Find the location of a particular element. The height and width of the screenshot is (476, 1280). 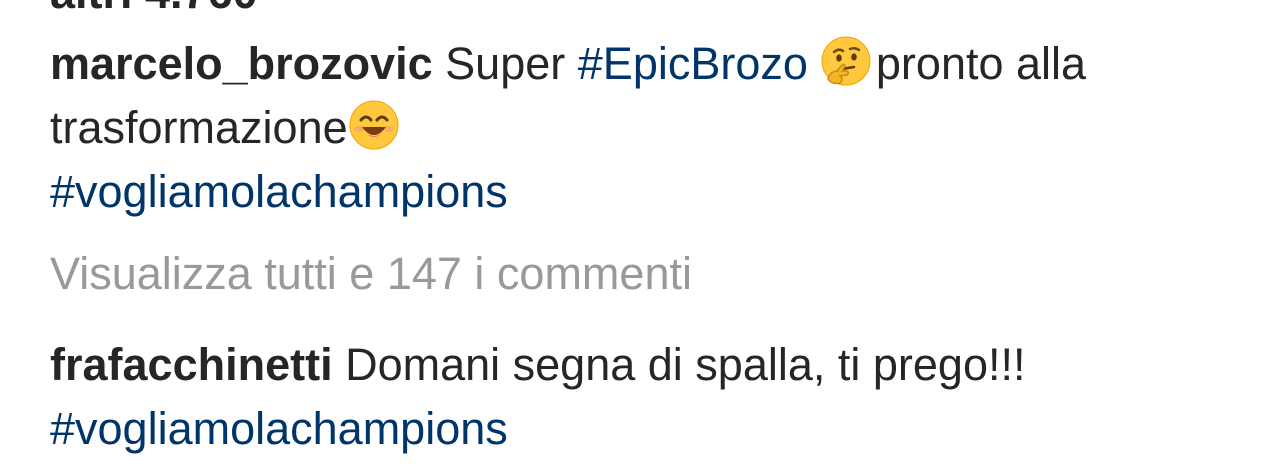

comment-username: frafacchinetti is located at coordinates (191, 364).